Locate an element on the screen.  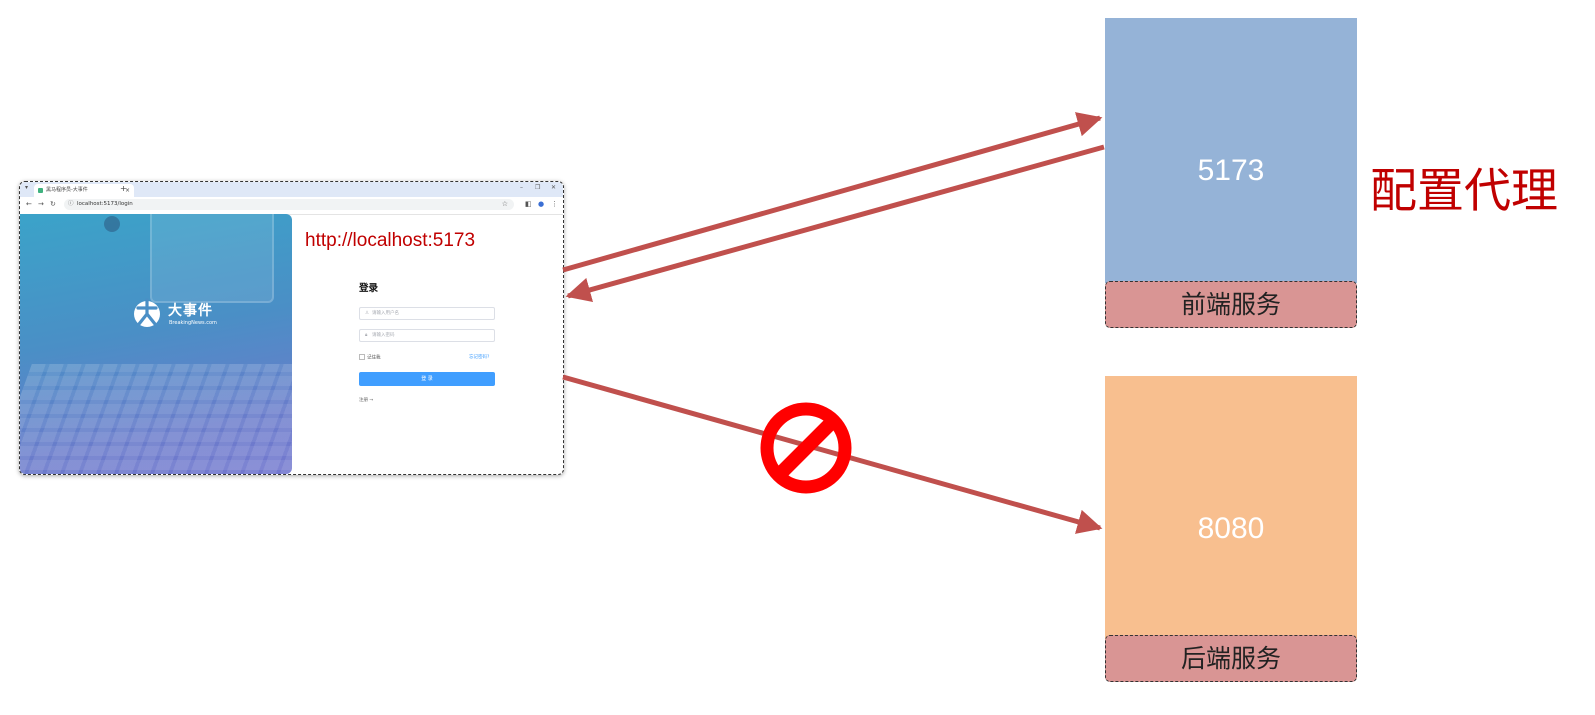
hero-image is located at coordinates (156, 344).